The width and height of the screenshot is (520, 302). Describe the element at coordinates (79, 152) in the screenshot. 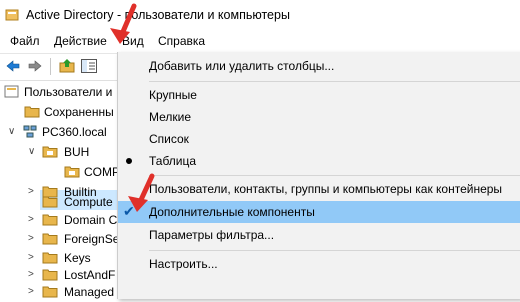

I see `tree-item-buh: ∨ BUH` at that location.